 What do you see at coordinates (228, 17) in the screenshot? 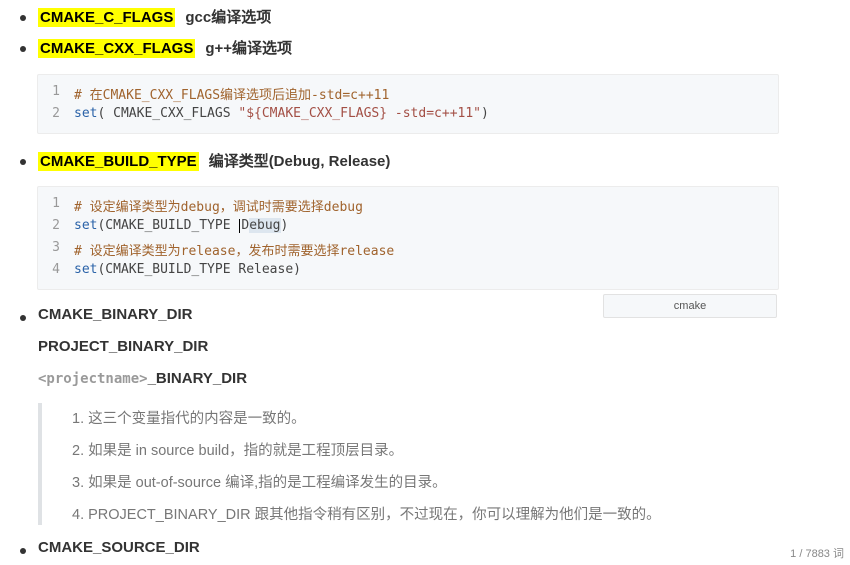
I see `keyword-description: gcc编译选项` at bounding box center [228, 17].